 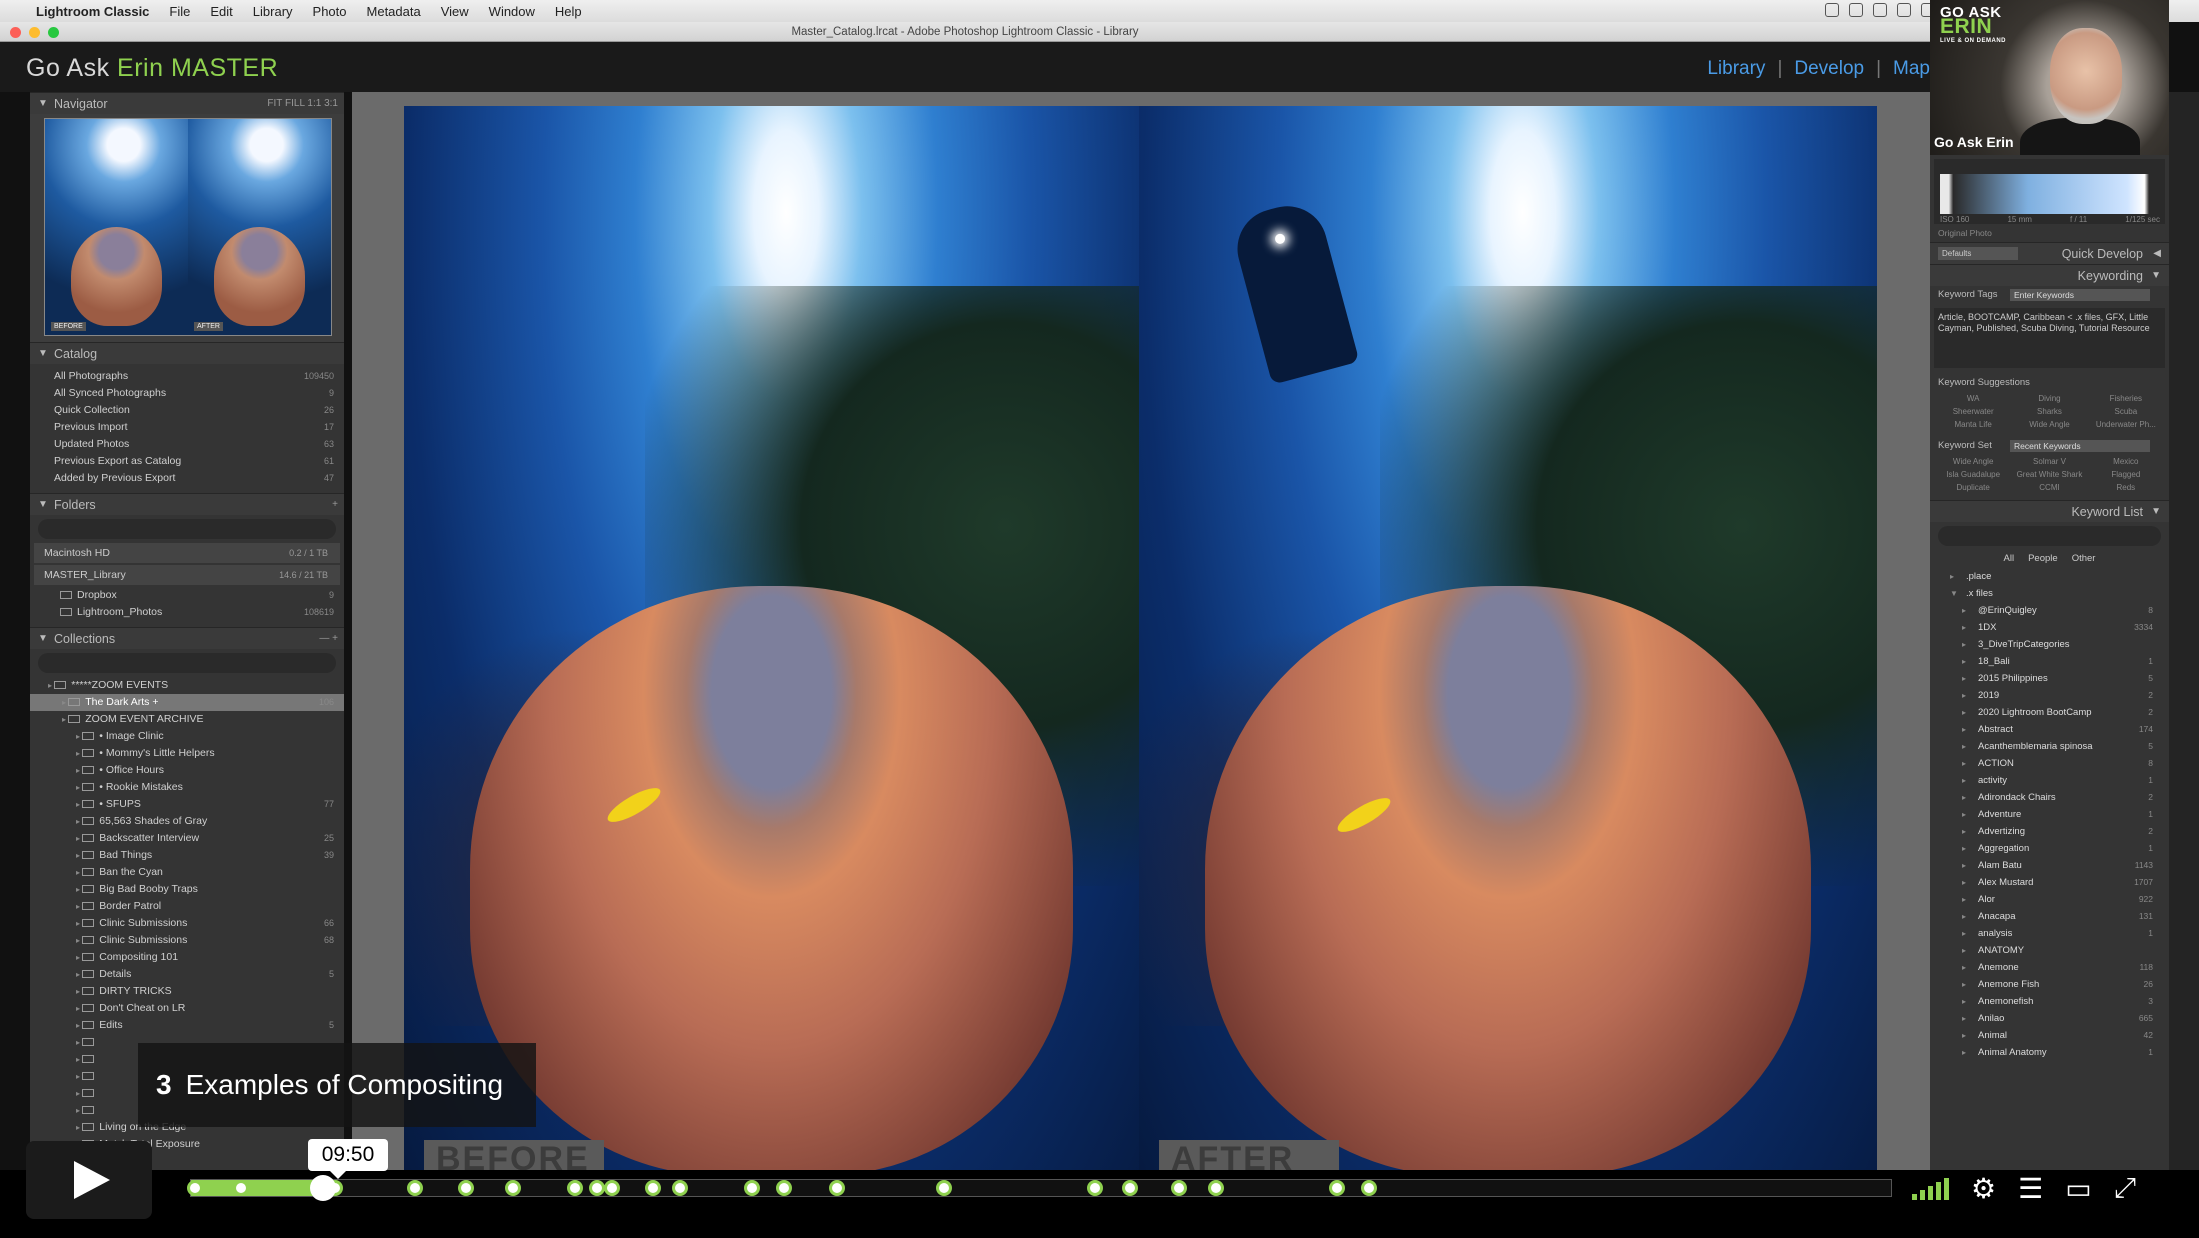 I want to click on collection-search-field, so click(x=187, y=663).